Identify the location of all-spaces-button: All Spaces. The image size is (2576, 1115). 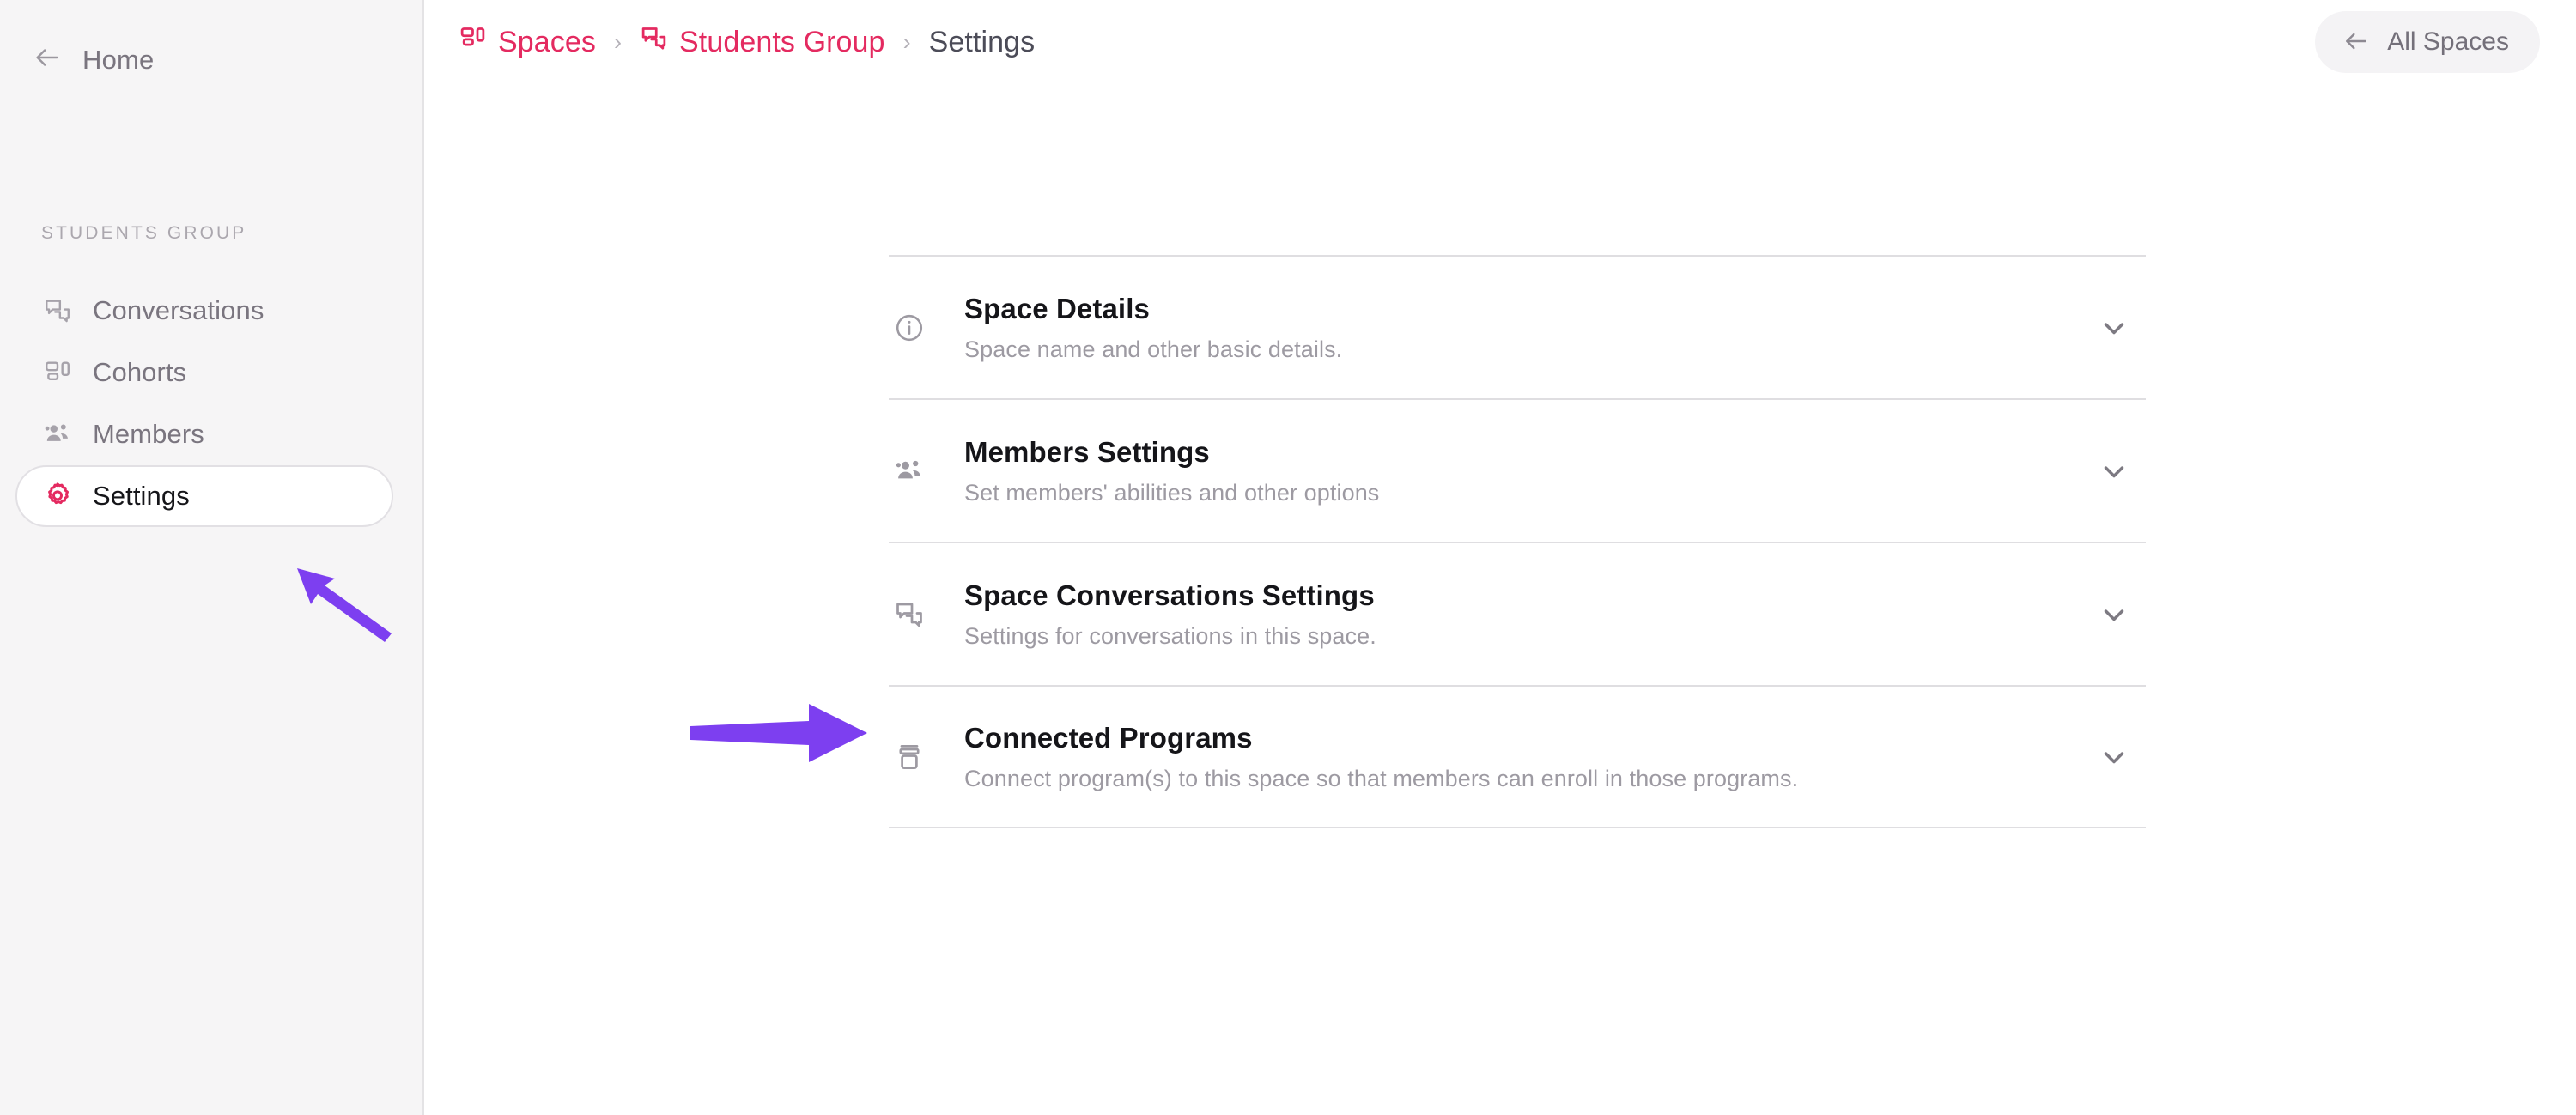
(2427, 42).